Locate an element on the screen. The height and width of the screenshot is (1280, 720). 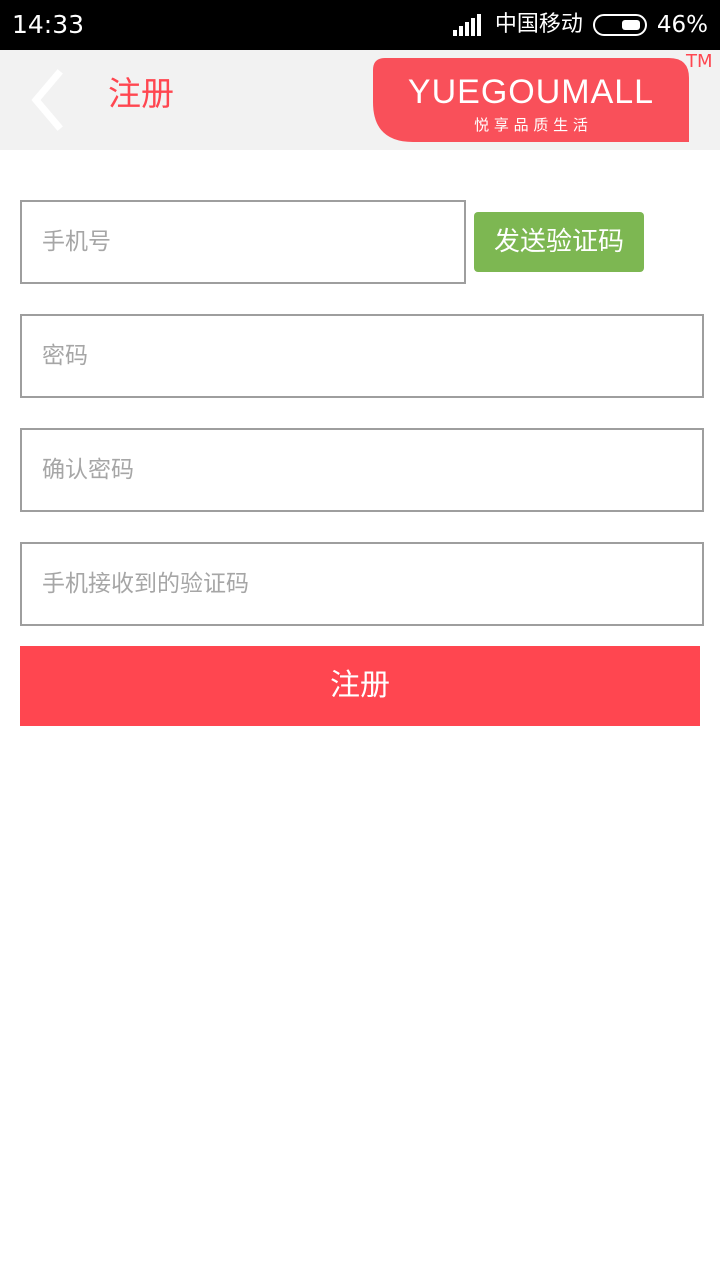
phone-field is located at coordinates (243, 242).